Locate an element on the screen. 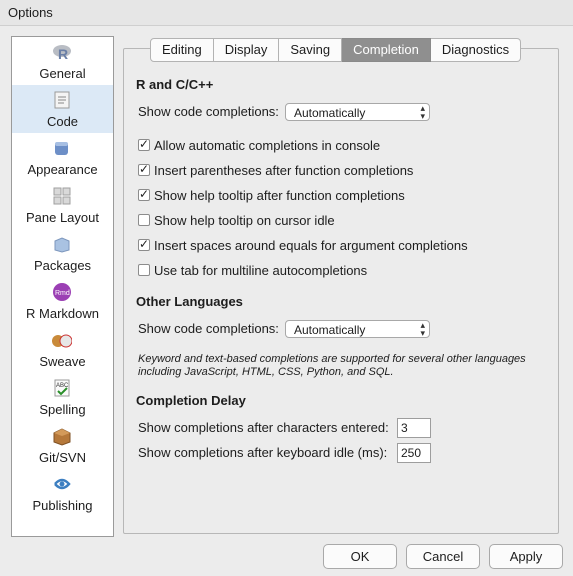 The image size is (573, 576). sidebar-item-label: Packages is located at coordinates (62, 265).